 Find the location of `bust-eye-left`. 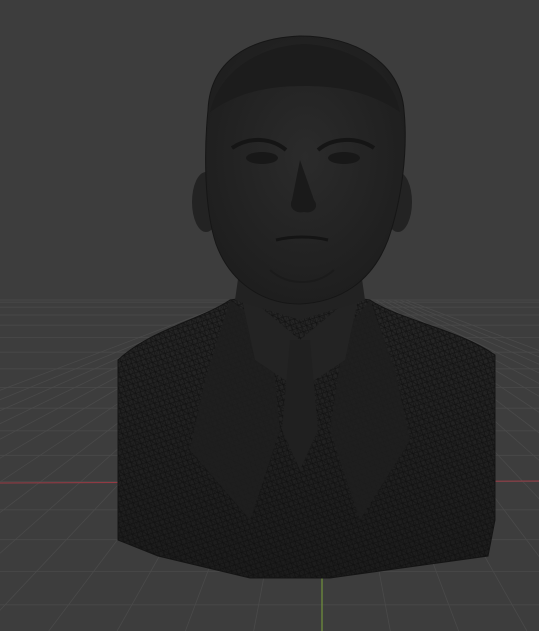

bust-eye-left is located at coordinates (262, 158).